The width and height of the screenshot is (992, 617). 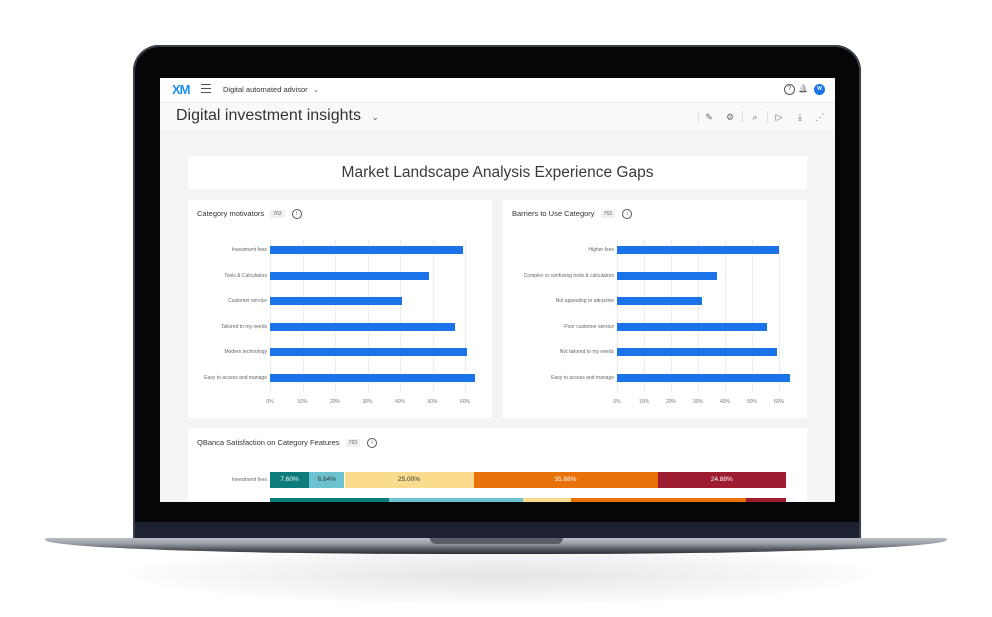 What do you see at coordinates (268, 442) in the screenshot?
I see `widget-title-text: QBanca Satisfaction on Category Features` at bounding box center [268, 442].